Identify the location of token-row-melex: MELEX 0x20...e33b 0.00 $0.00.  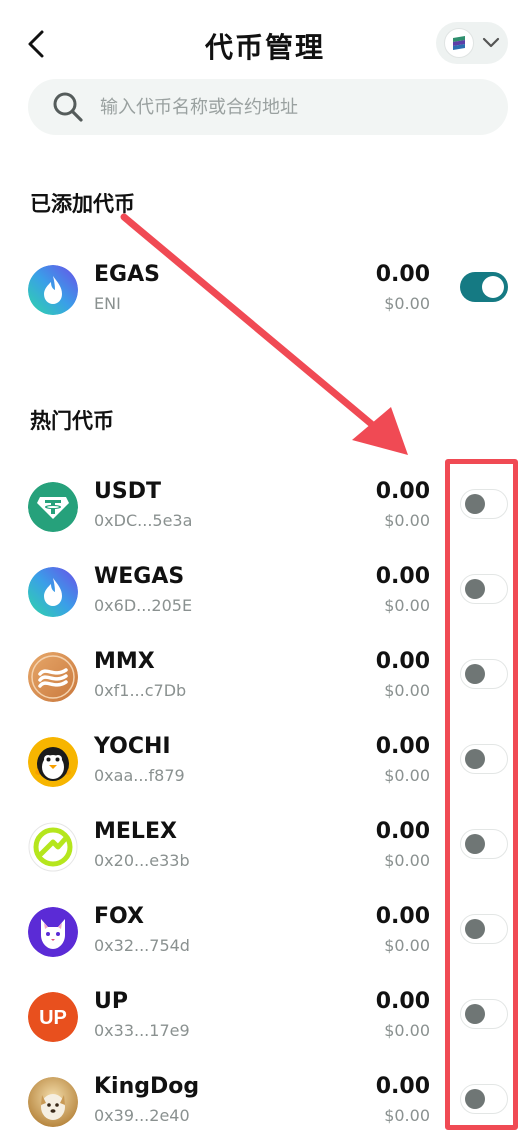
(265, 849).